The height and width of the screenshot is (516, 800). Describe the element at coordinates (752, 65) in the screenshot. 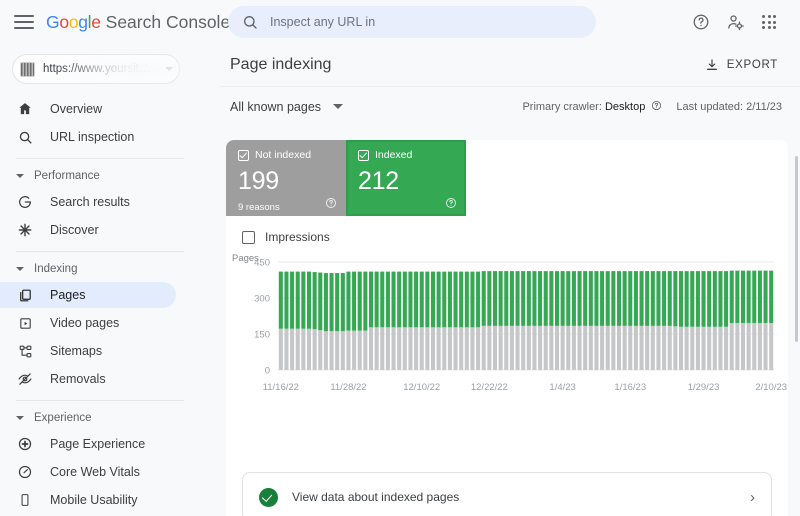

I see `export-label: EXPORT` at that location.